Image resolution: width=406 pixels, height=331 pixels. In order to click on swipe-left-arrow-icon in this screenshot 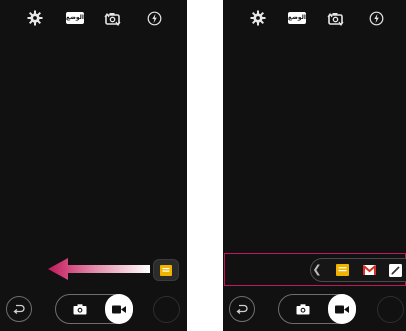, I will do `click(99, 269)`.